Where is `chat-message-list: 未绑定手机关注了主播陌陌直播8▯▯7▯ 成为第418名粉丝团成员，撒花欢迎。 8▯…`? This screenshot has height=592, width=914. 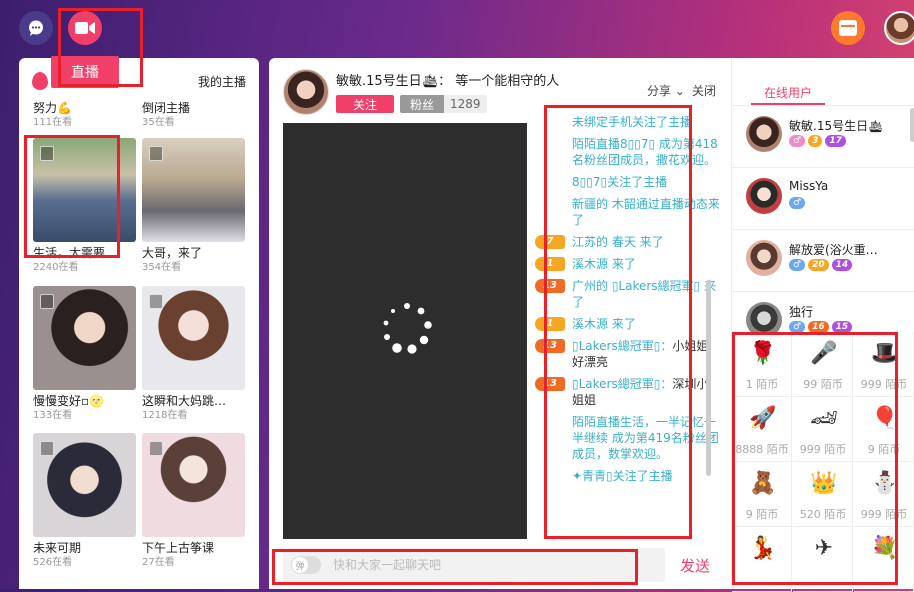 chat-message-list: 未绑定手机关注了主播陌陌直播8▯▯7▯ 成为第418名粉丝团成员，撒花欢迎。 8▯… is located at coordinates (627, 328).